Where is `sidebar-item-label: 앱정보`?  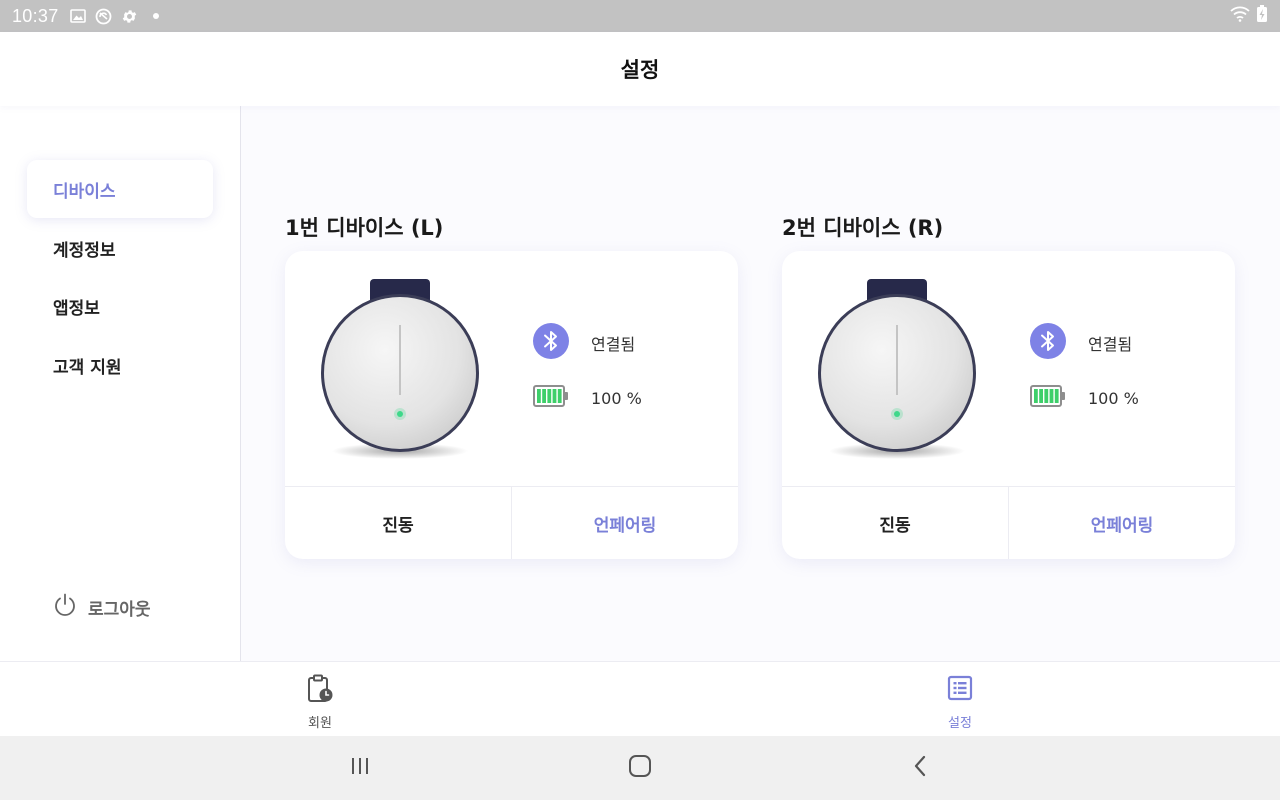
sidebar-item-label: 앱정보 is located at coordinates (76, 308).